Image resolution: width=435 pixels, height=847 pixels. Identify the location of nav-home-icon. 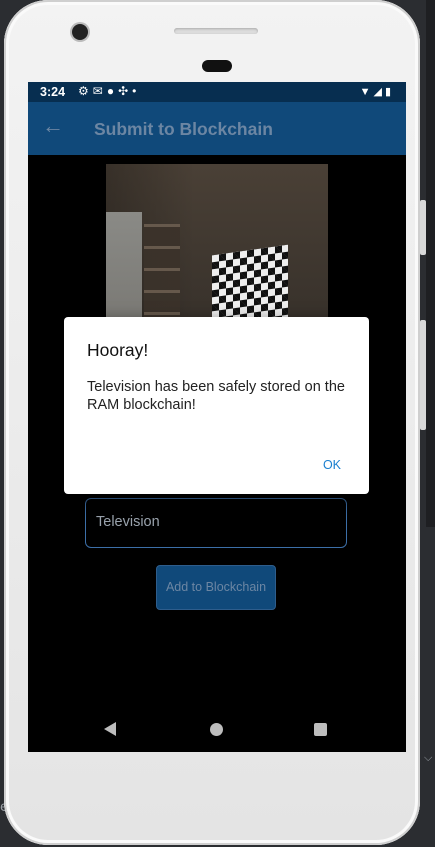
(216, 729).